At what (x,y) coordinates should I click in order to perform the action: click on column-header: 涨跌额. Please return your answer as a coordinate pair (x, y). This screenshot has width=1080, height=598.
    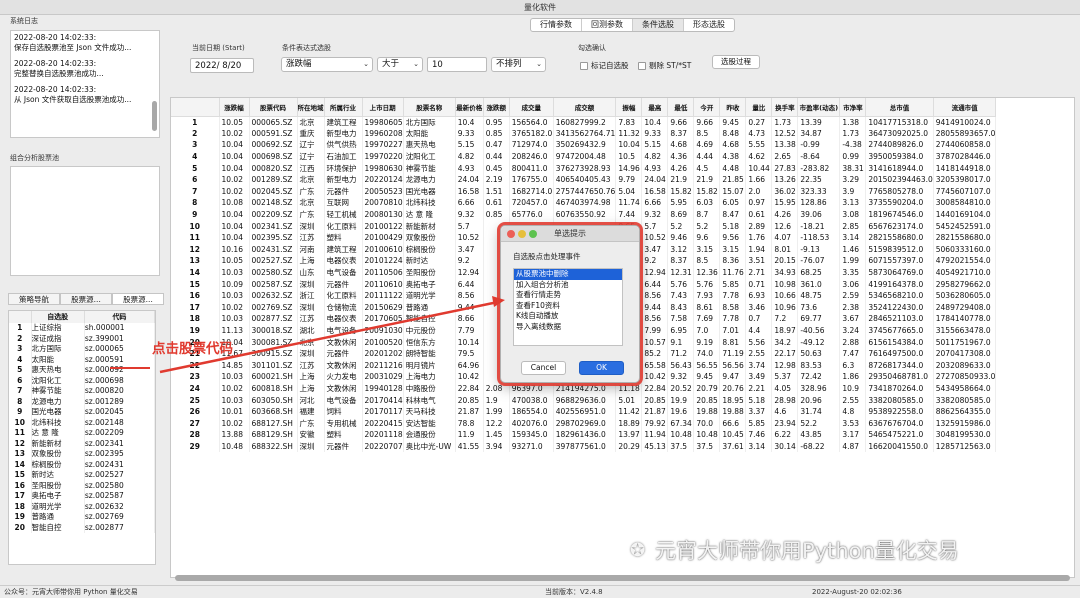
    Looking at the image, I should click on (496, 107).